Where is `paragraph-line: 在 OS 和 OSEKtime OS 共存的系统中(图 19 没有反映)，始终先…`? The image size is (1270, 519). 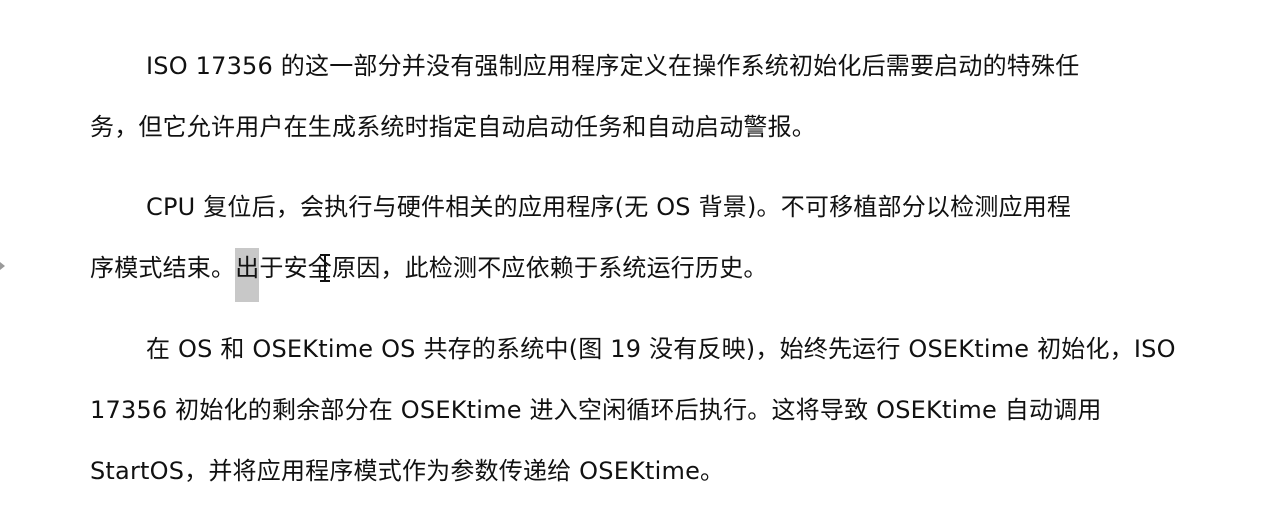
paragraph-line: 在 OS 和 OSEKtime OS 共存的系统中(图 19 没有反映)，始终先… is located at coordinates (635, 349).